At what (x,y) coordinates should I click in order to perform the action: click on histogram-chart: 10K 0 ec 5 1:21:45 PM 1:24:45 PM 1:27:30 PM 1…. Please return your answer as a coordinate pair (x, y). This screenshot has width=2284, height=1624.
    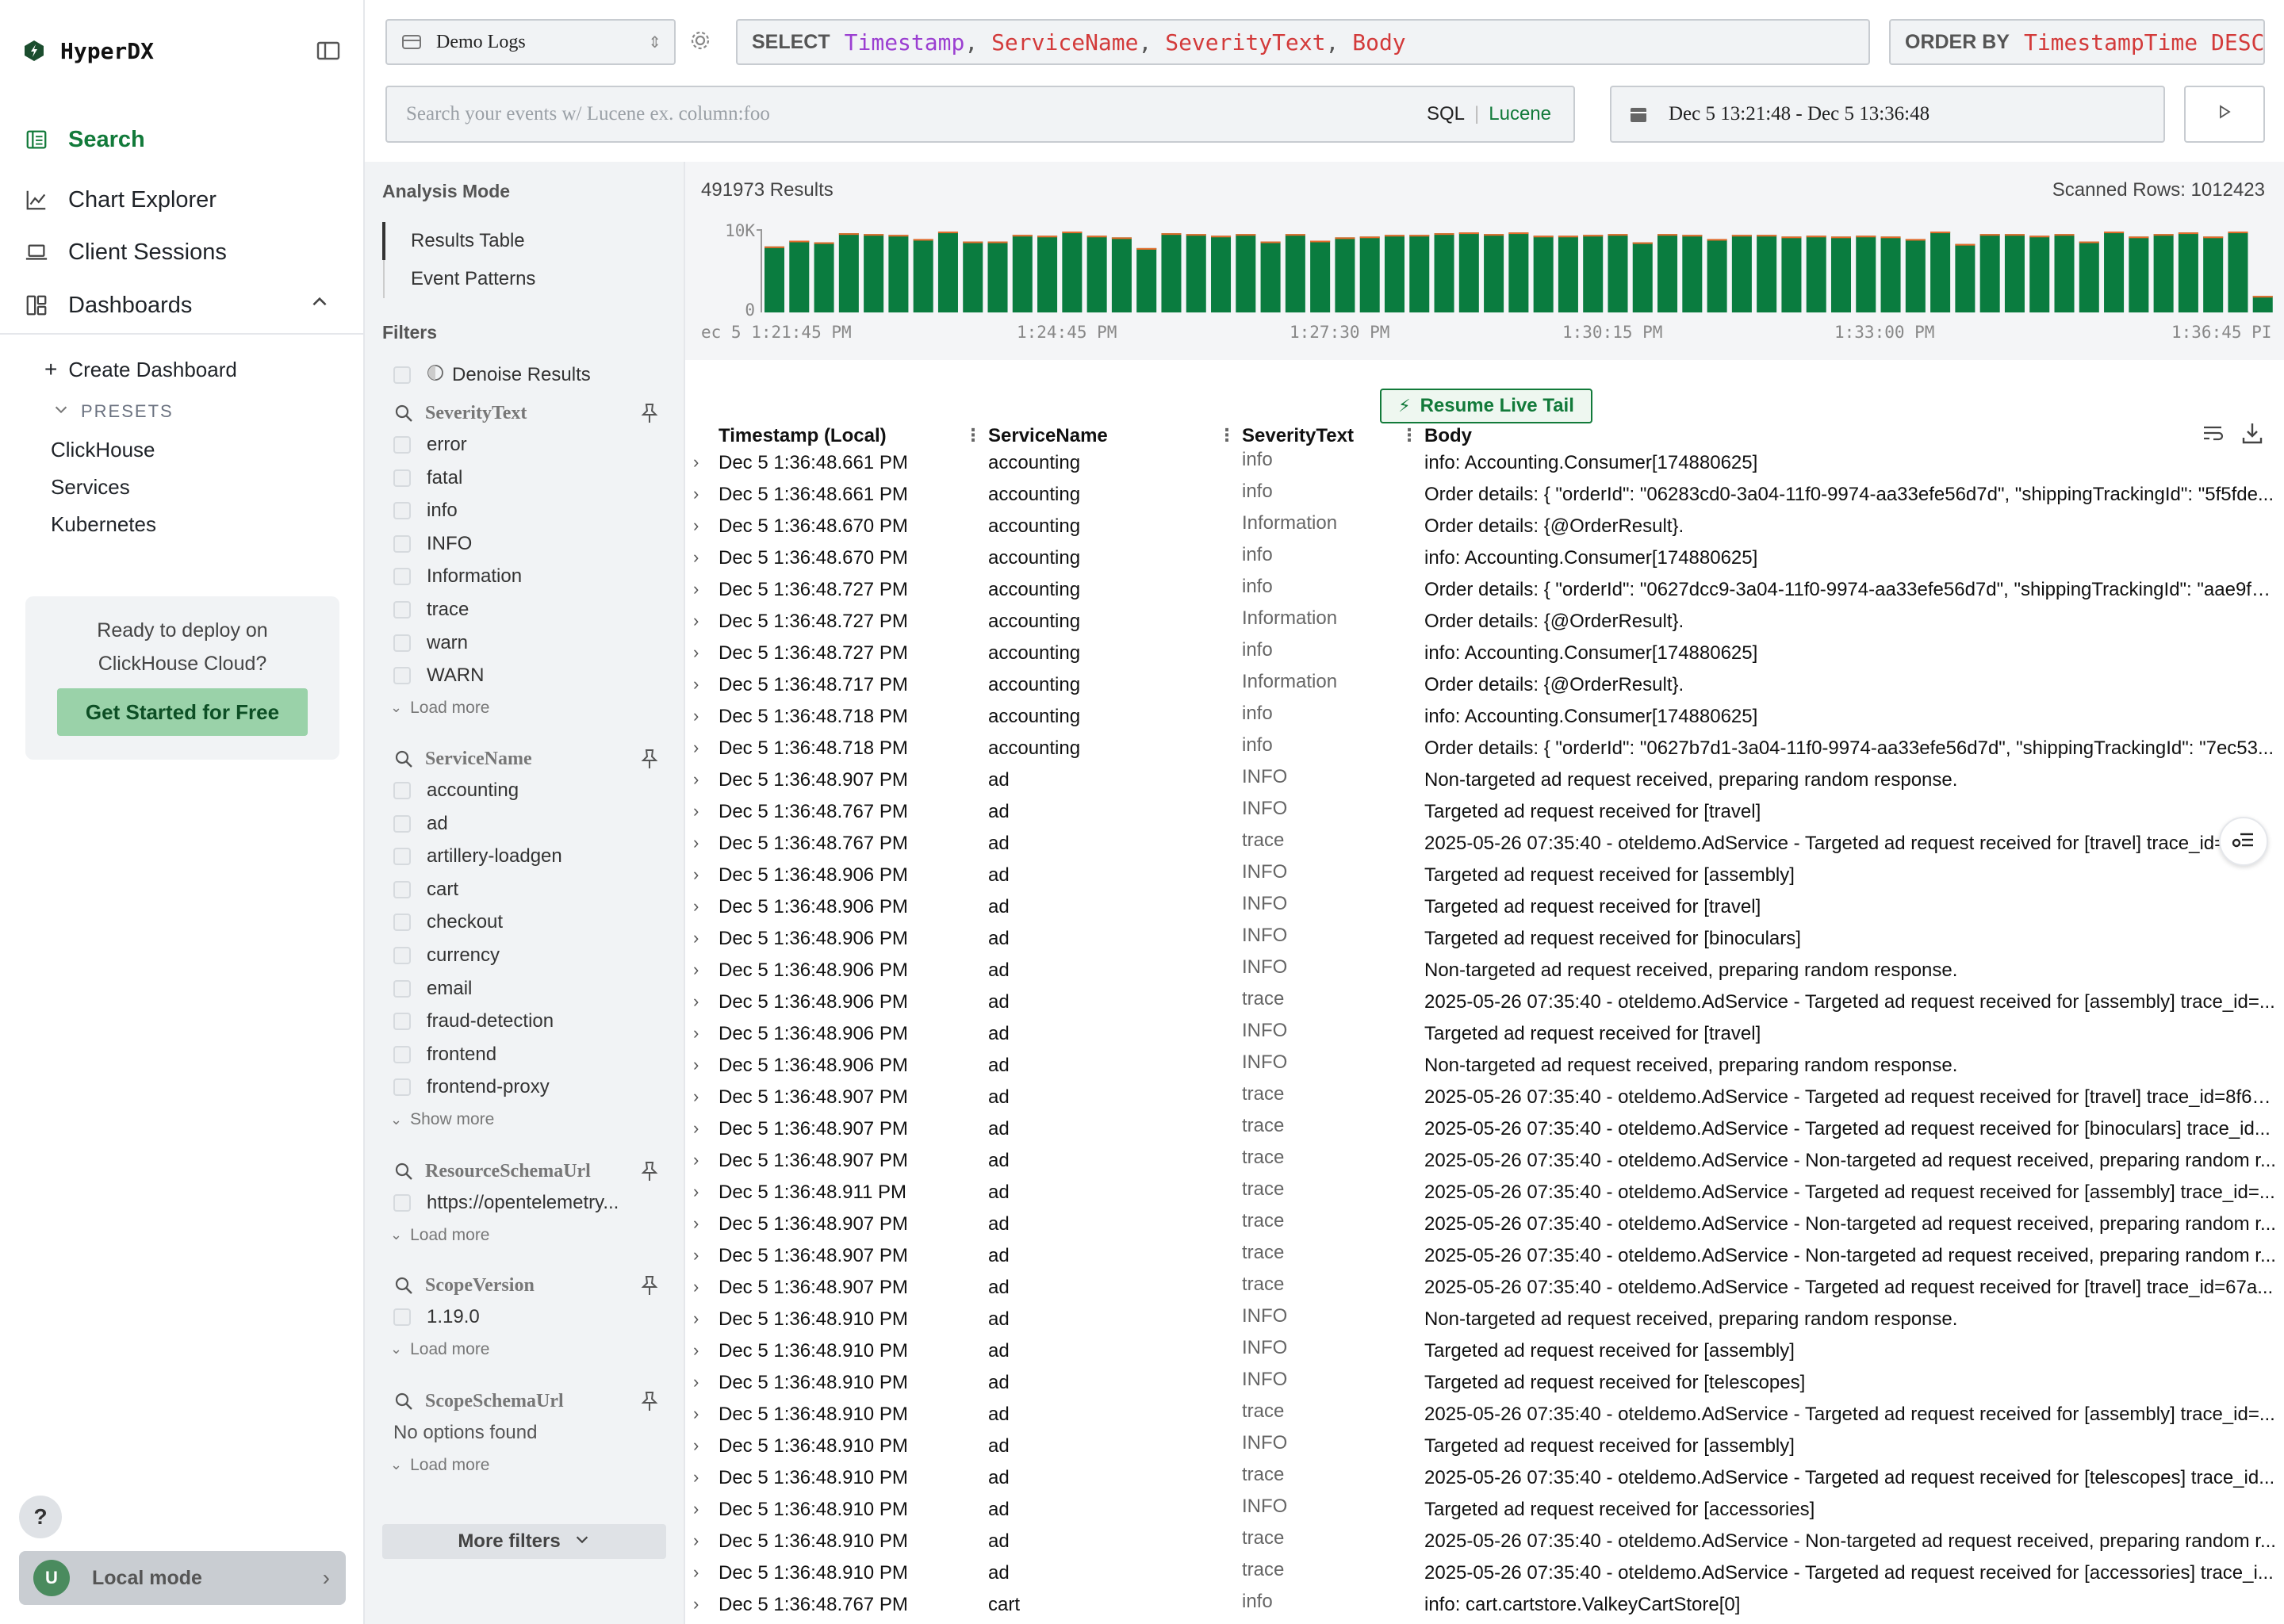
    Looking at the image, I should click on (1484, 261).